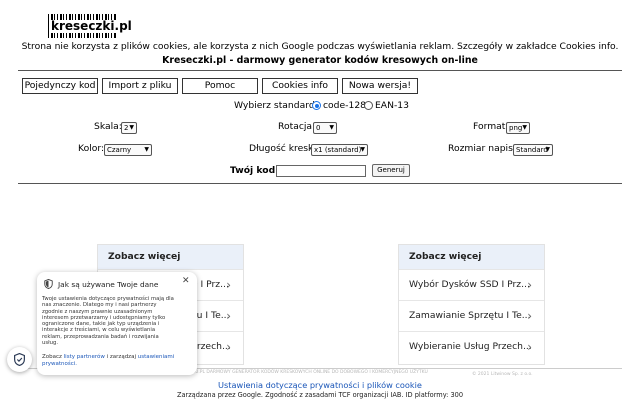  Describe the element at coordinates (344, 105) in the screenshot. I see `radio-code128-label: code-128` at that location.